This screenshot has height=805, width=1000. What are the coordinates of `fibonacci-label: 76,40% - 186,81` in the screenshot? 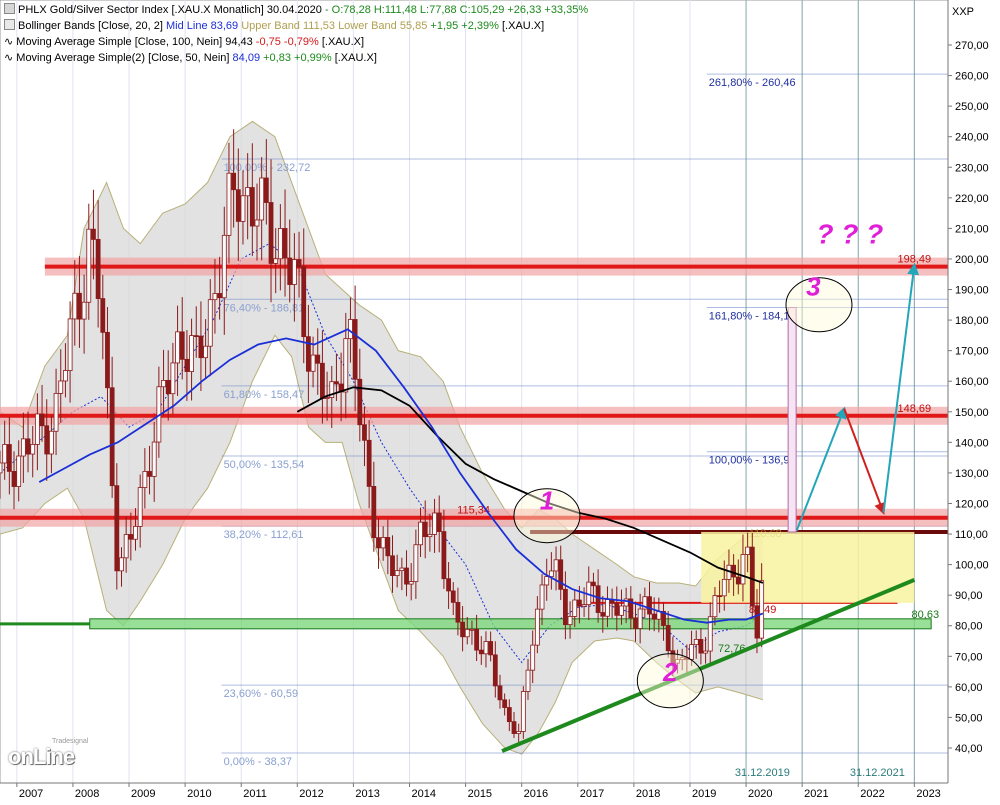 It's located at (264, 308).